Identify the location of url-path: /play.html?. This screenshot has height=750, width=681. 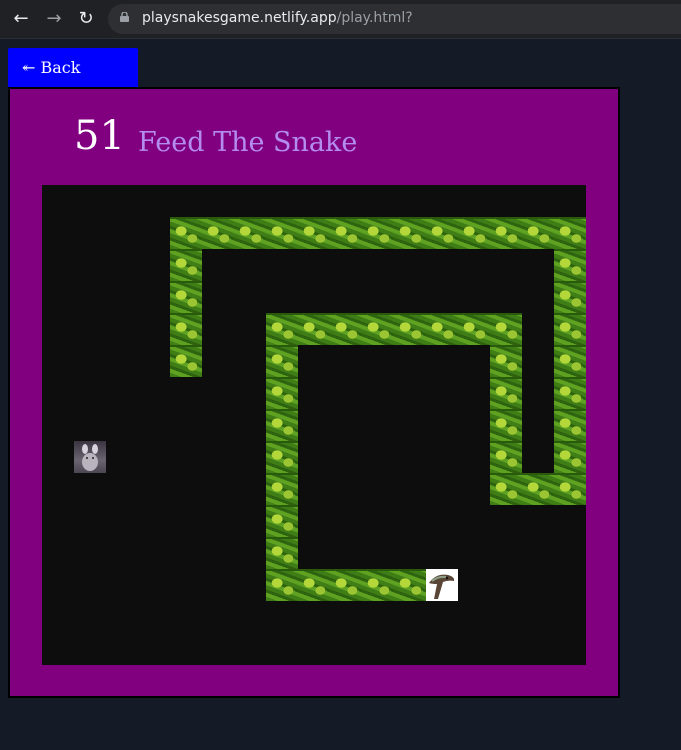
(374, 18).